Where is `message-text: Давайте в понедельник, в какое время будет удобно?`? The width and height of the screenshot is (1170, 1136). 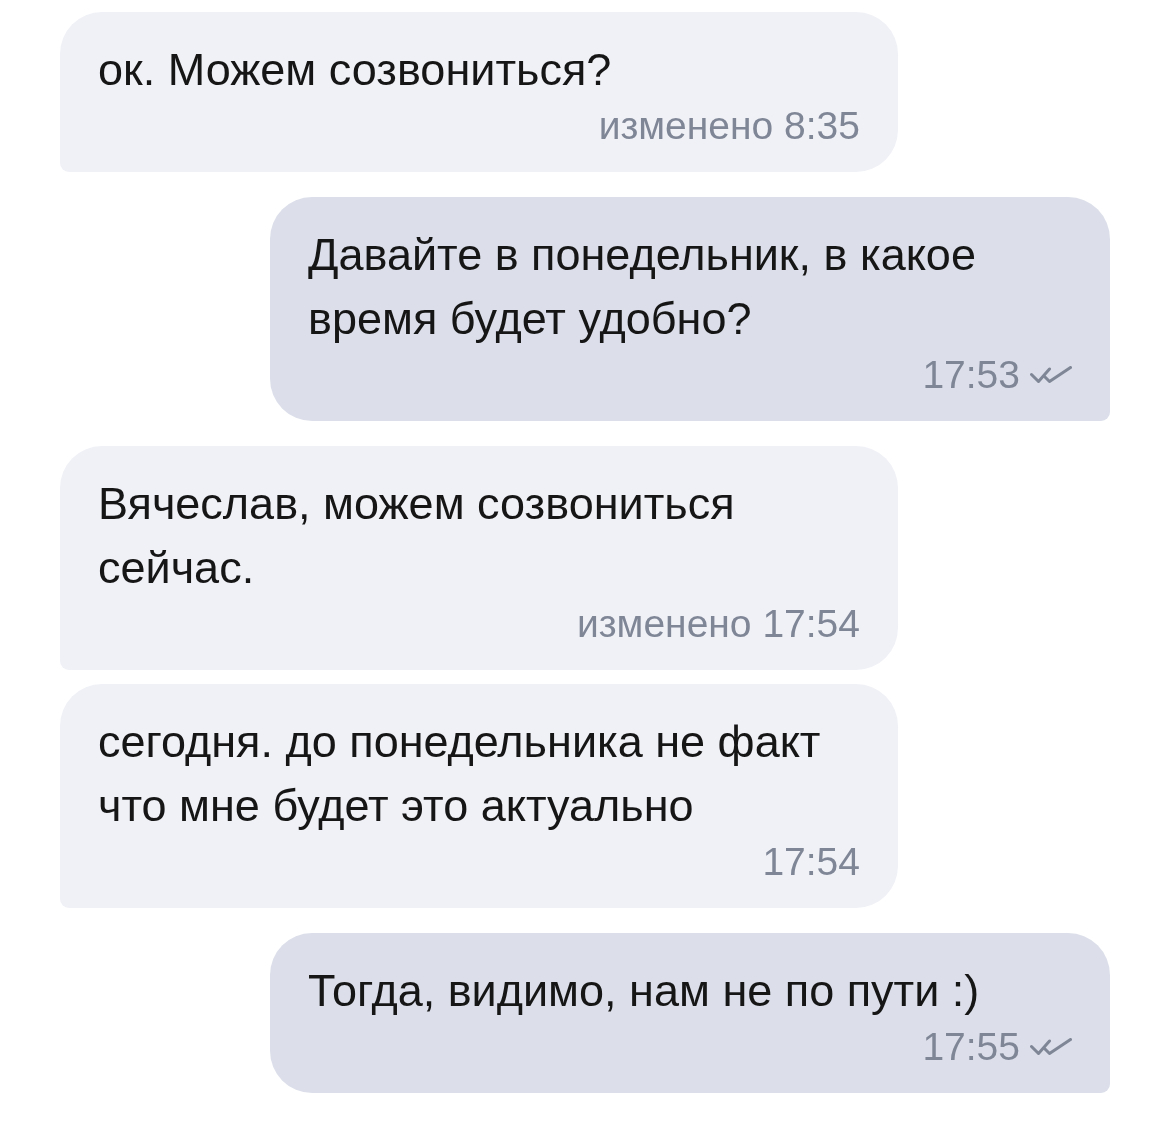
message-text: Давайте в понедельник, в какое время будет удобно? is located at coordinates (642, 287).